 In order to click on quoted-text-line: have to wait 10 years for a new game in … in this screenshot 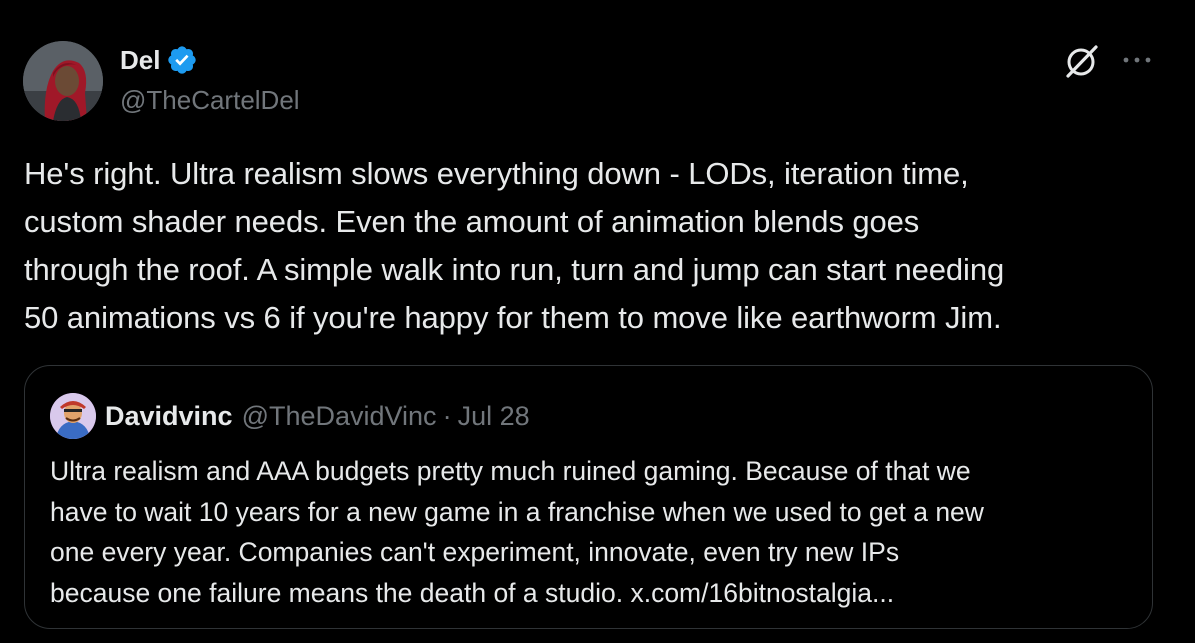, I will do `click(517, 511)`.